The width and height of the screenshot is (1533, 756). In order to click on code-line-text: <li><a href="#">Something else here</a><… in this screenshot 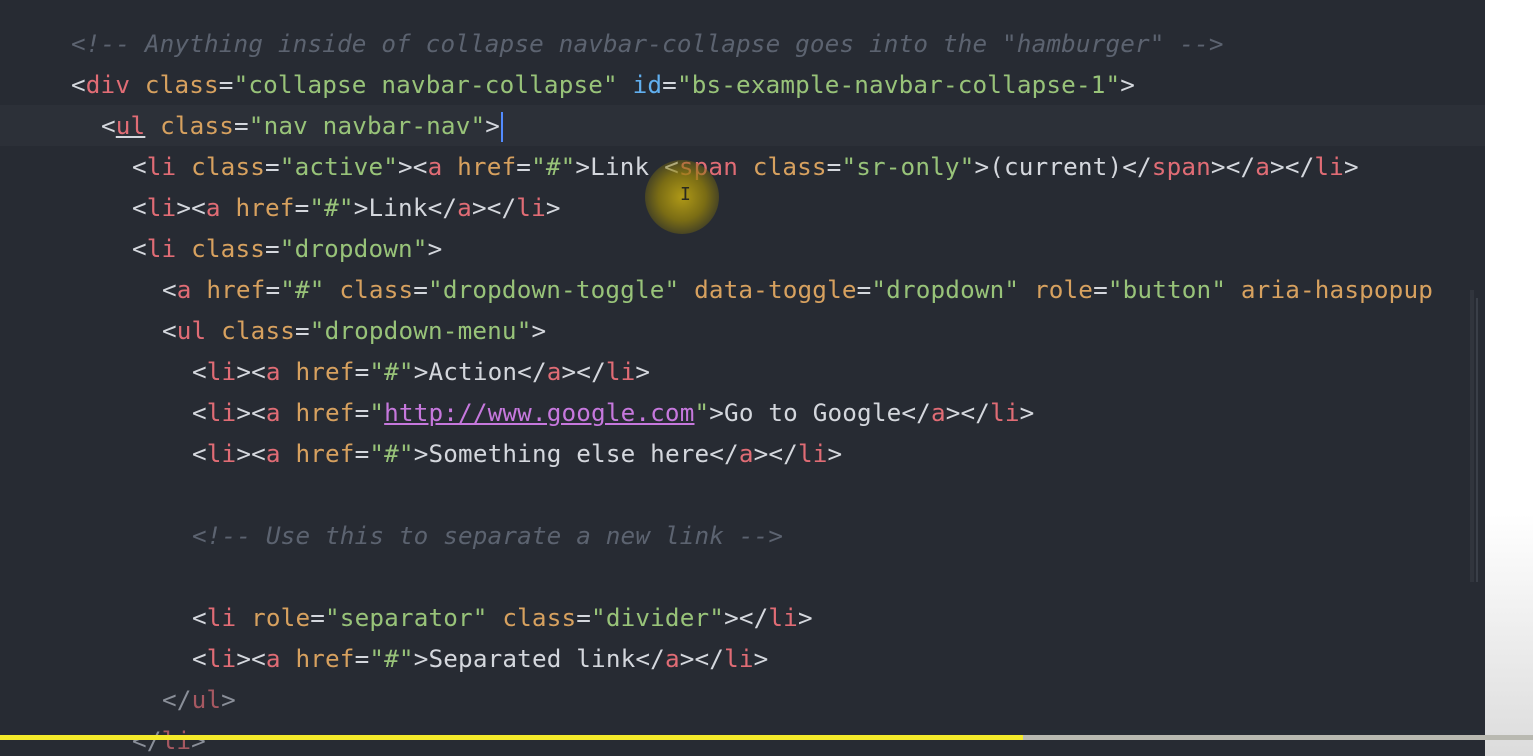, I will do `click(517, 453)`.